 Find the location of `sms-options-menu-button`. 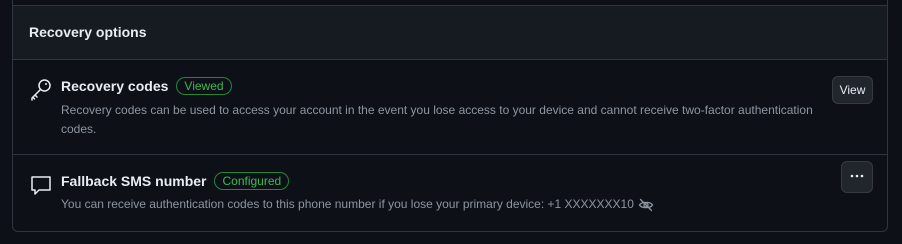

sms-options-menu-button is located at coordinates (857, 177).